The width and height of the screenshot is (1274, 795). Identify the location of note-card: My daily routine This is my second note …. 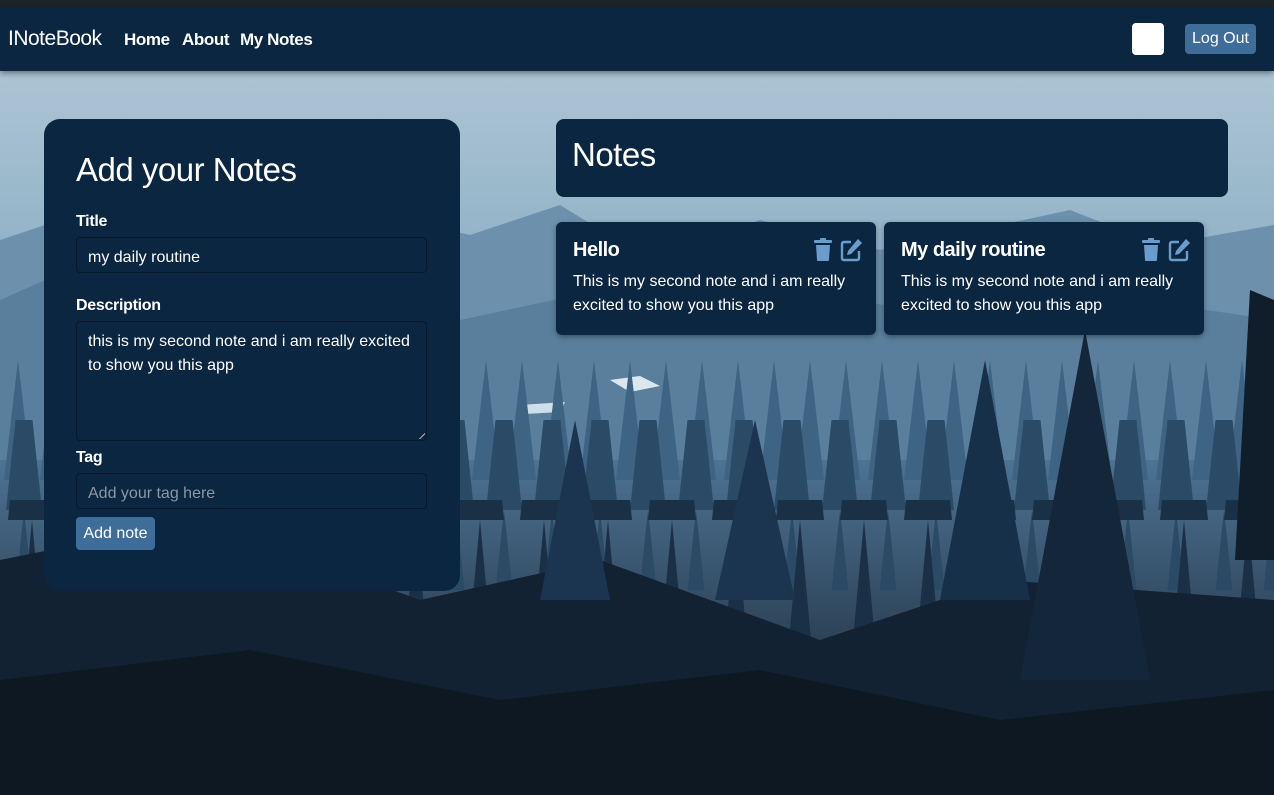
(1044, 278).